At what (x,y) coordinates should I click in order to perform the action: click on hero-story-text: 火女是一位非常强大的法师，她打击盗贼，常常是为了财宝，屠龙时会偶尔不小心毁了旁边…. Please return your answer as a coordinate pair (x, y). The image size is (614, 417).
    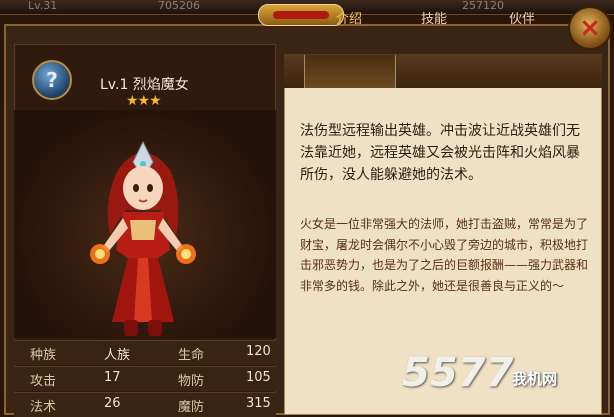
    Looking at the image, I should click on (444, 255).